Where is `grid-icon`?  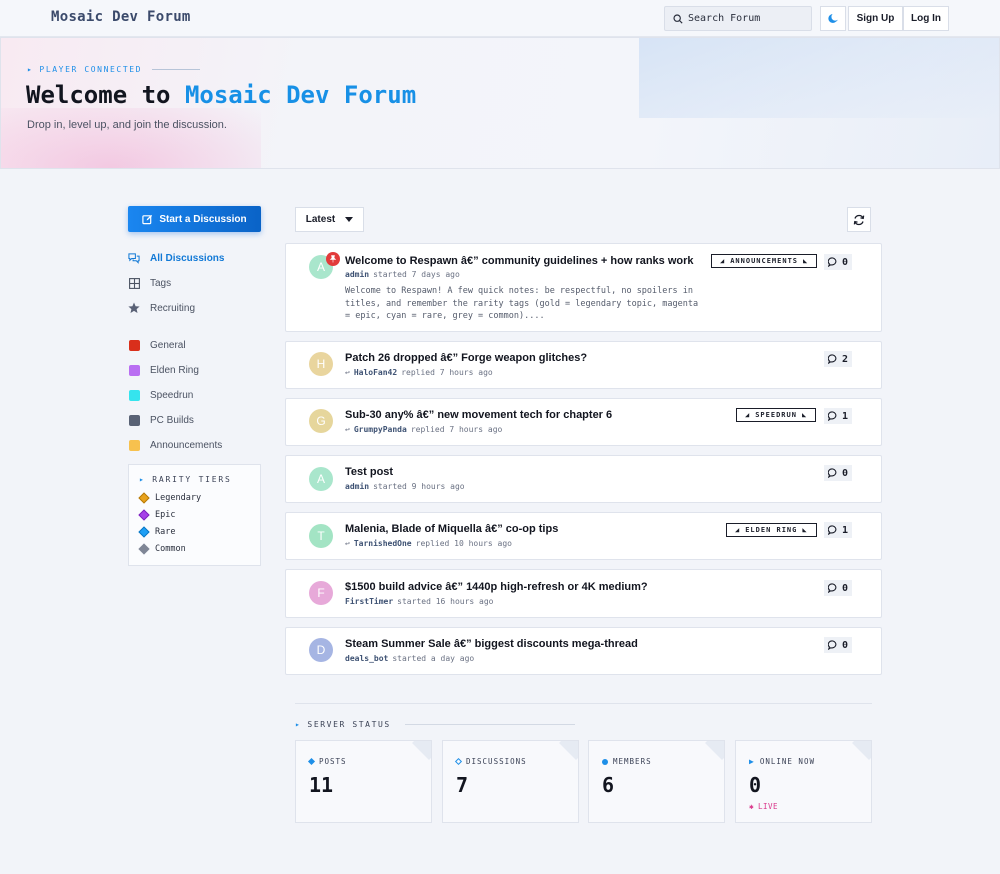 grid-icon is located at coordinates (134, 283).